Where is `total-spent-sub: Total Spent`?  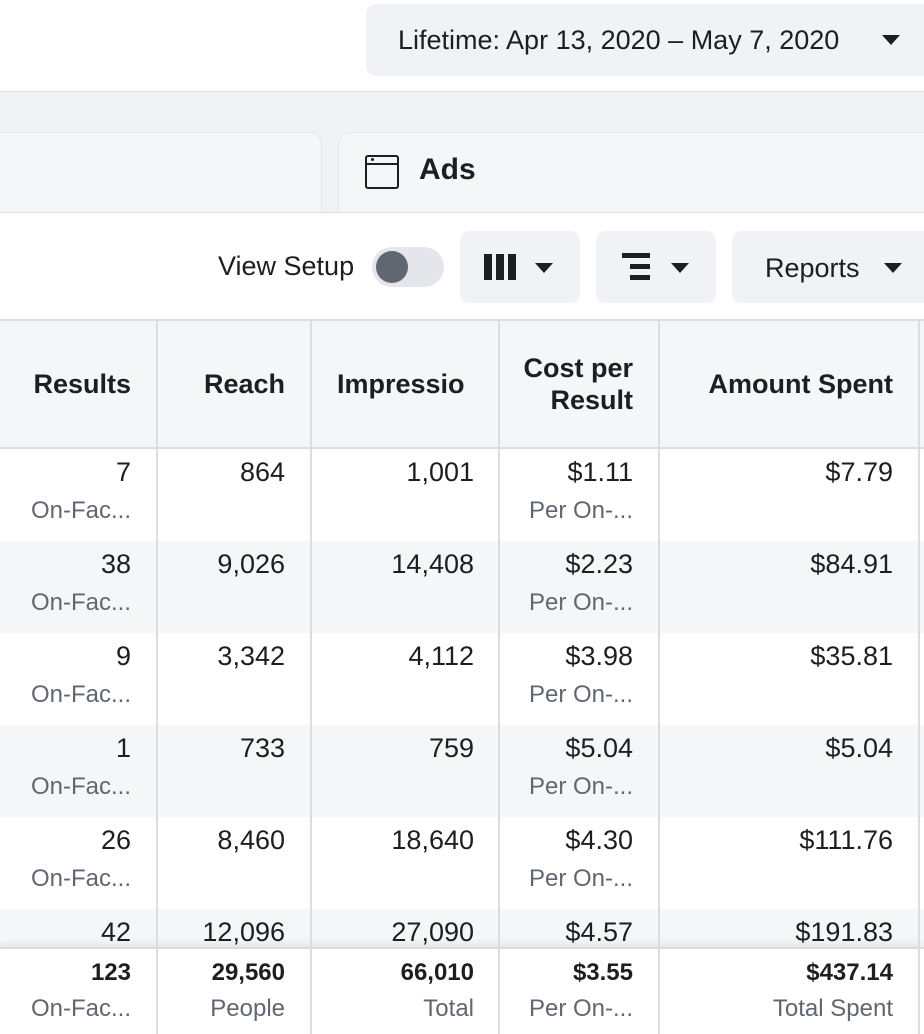 total-spent-sub: Total Spent is located at coordinates (832, 1008).